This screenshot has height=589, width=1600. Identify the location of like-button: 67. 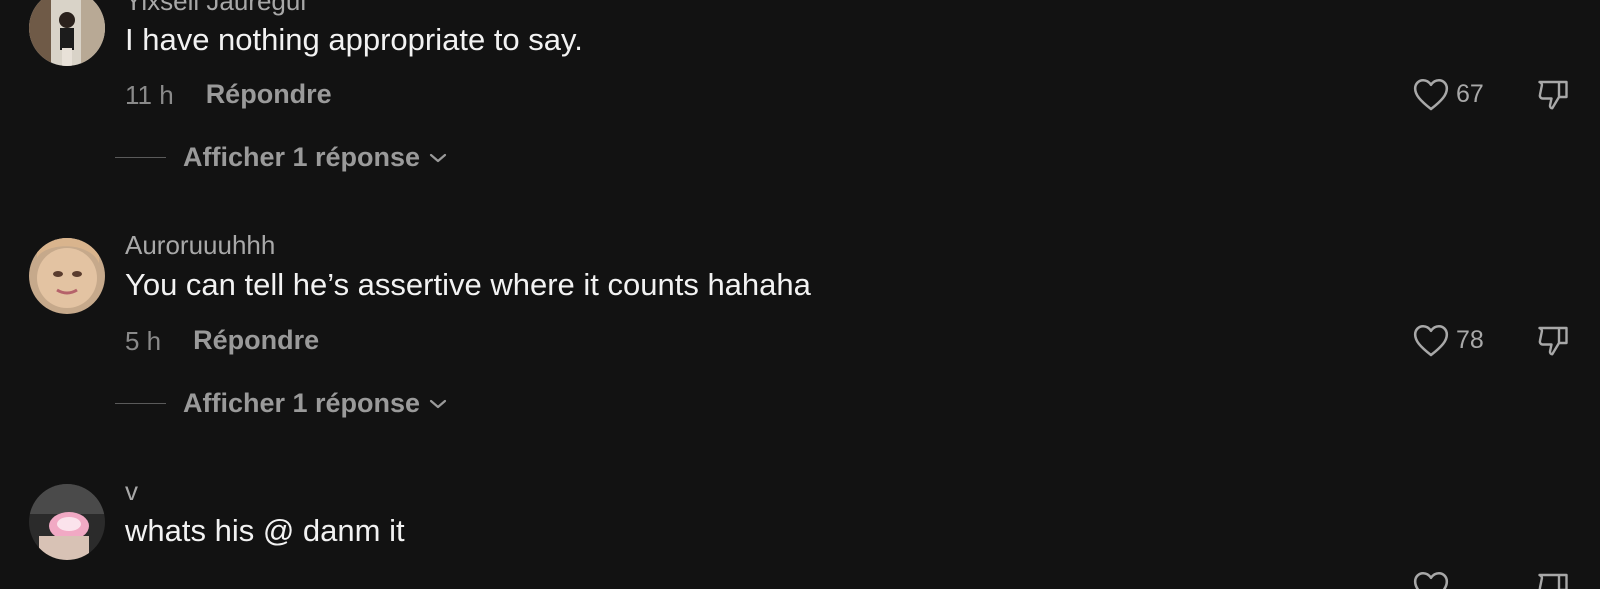
(1448, 94).